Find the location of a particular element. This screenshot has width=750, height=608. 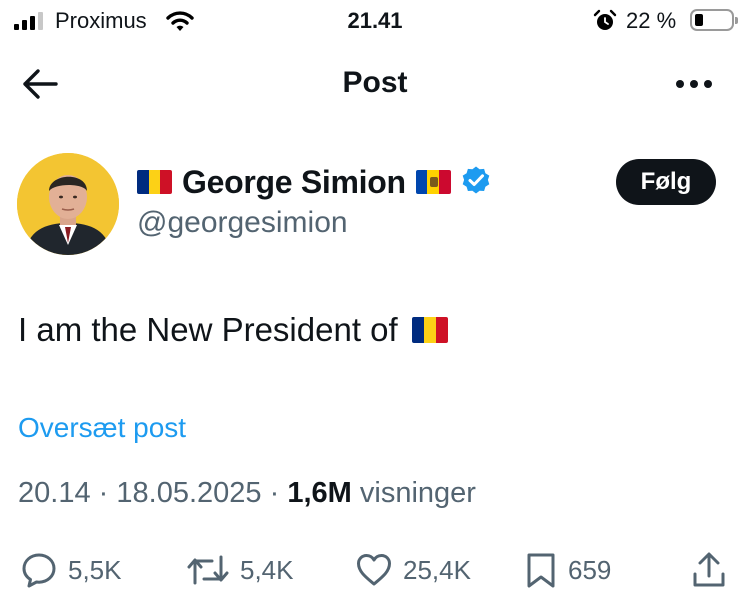

bookmark-button: 659 is located at coordinates (567, 570).